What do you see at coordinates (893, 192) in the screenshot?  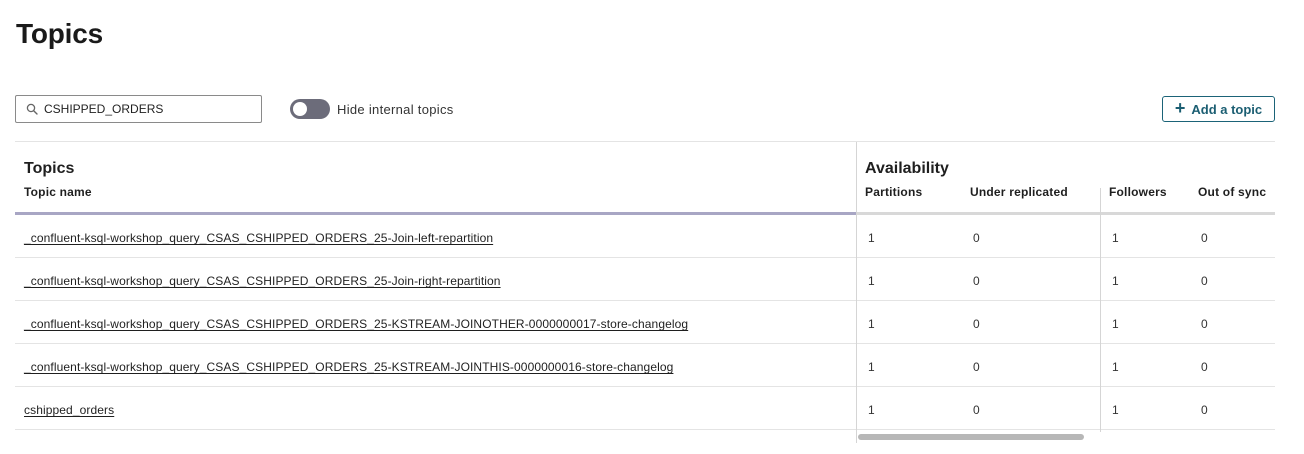 I see `column-header-partitions: Partitions` at bounding box center [893, 192].